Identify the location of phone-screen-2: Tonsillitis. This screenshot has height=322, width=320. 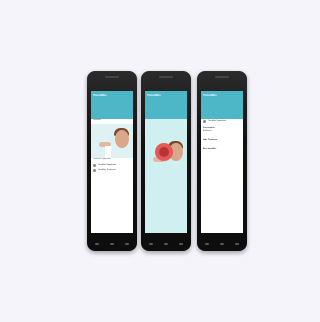
(166, 162).